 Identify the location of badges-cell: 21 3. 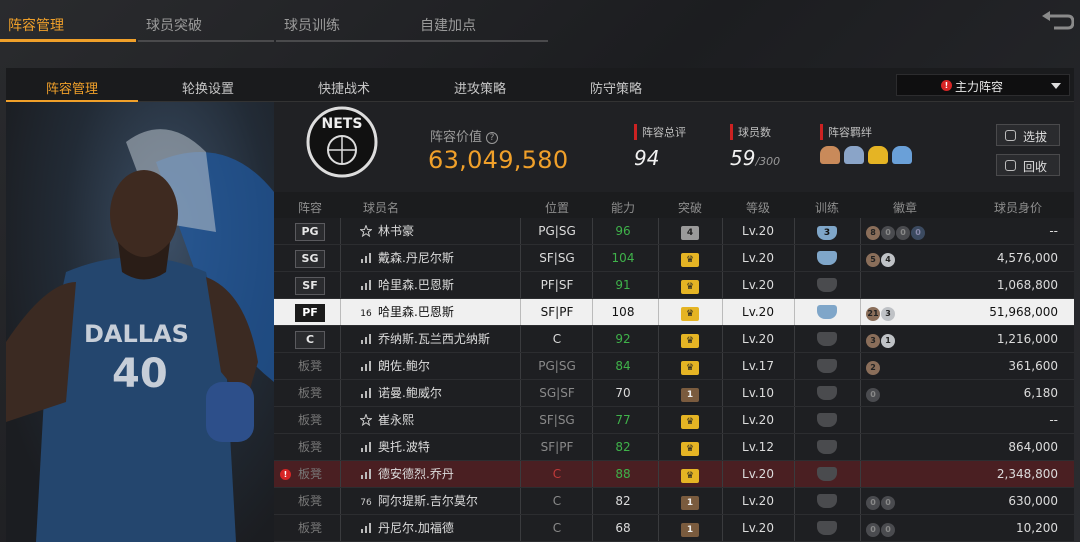
(915, 312).